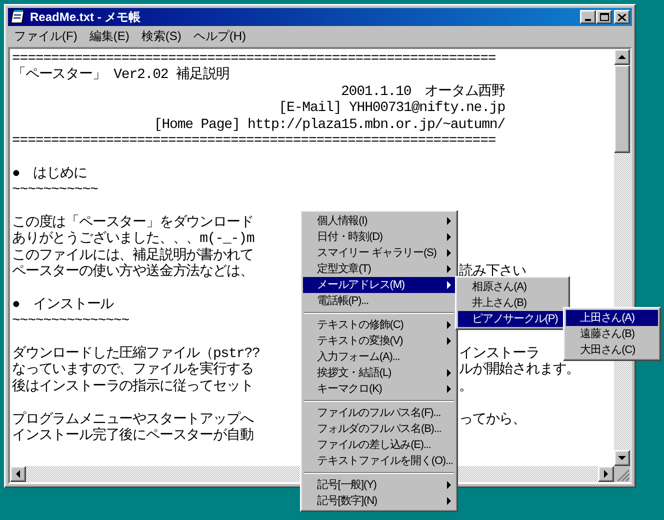  Describe the element at coordinates (136, 354) in the screenshot. I see `text-line: ダウンロードした圧縮ファイル（pstr??` at that location.